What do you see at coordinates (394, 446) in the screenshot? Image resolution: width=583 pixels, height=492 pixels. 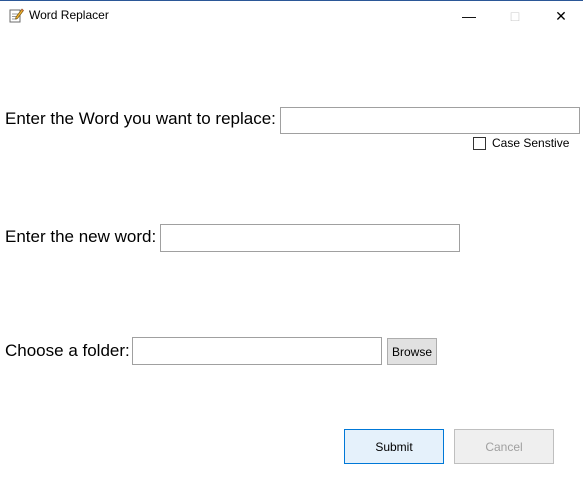 I see `submit-button: Submit` at bounding box center [394, 446].